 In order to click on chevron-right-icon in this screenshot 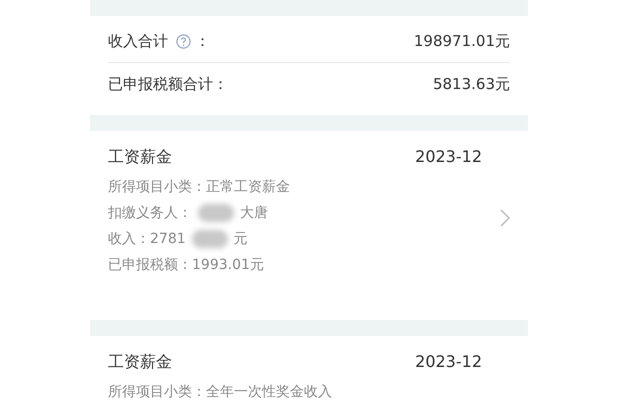, I will do `click(505, 218)`.